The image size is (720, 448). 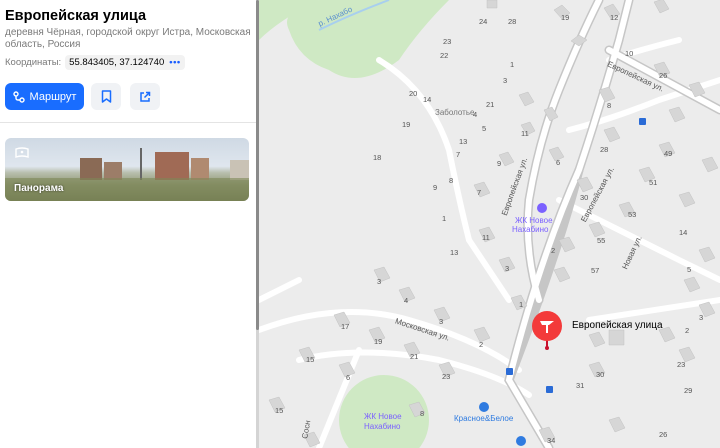 What do you see at coordinates (127, 169) in the screenshot?
I see `panorama-card: Панорама` at bounding box center [127, 169].